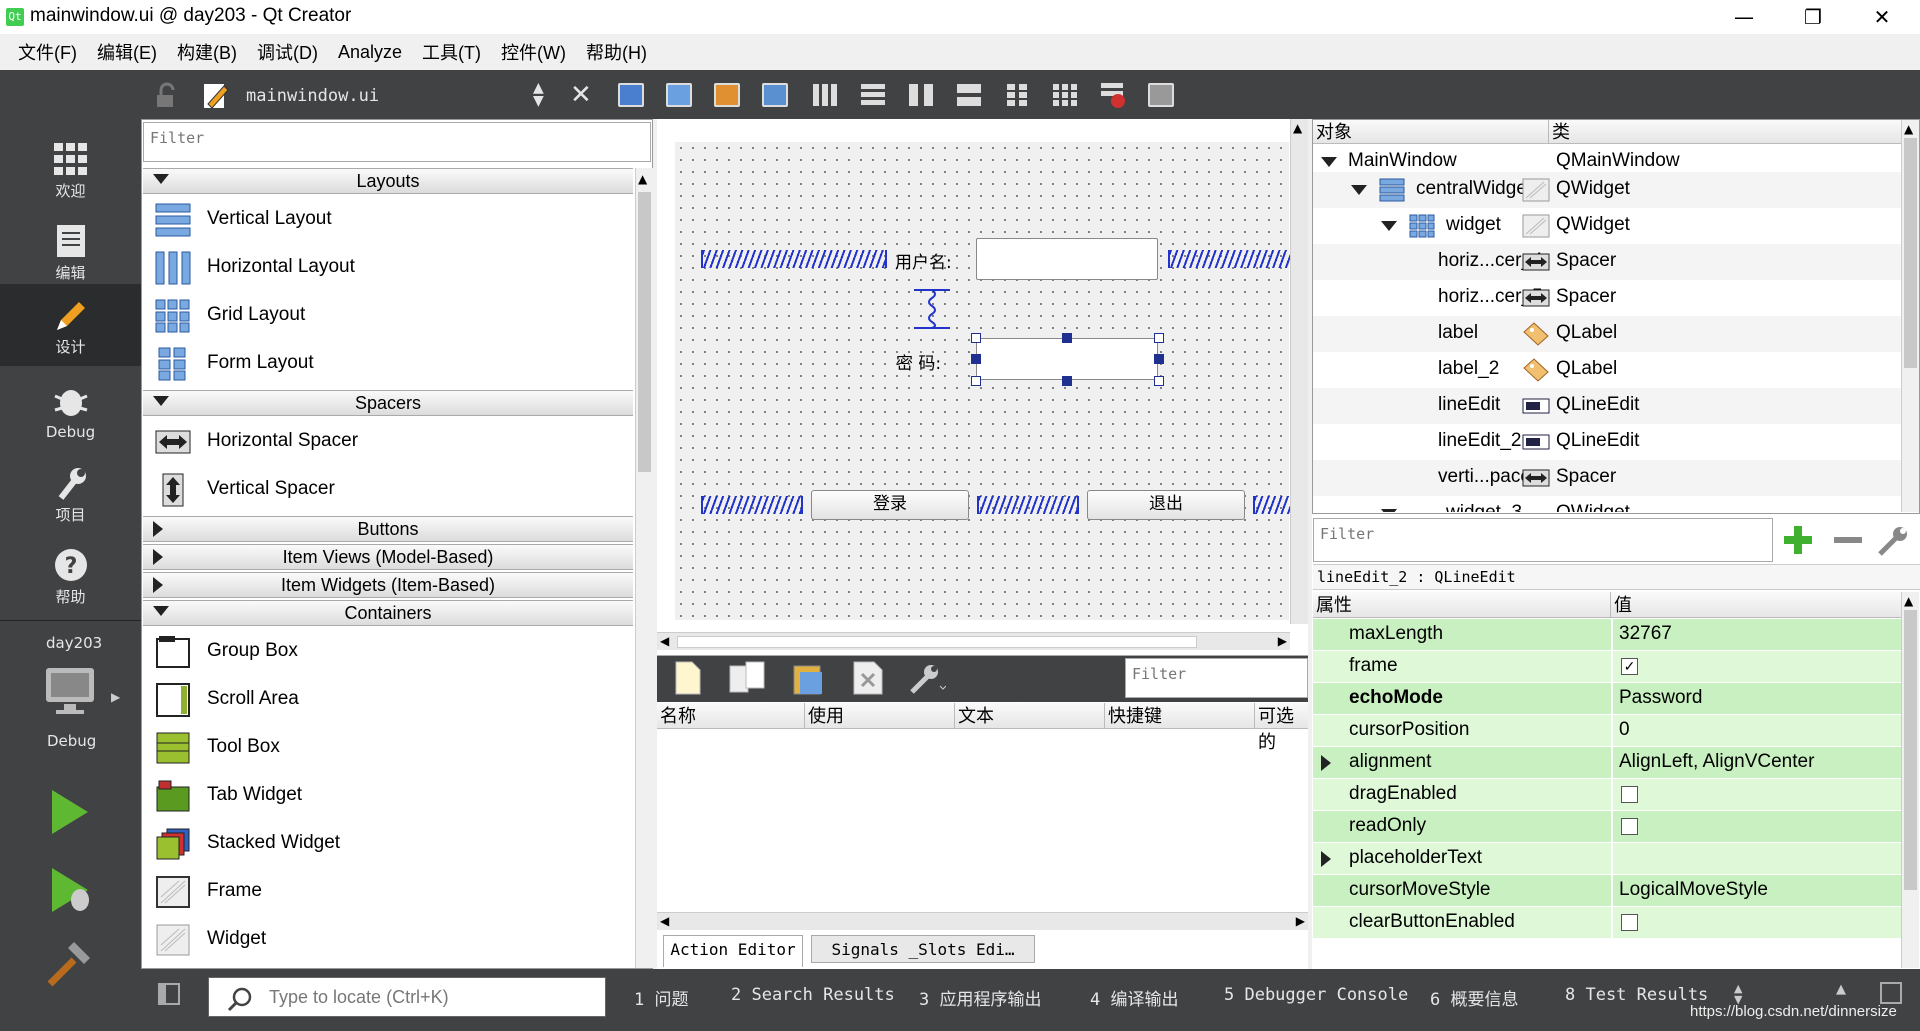  I want to click on property-row-dragenabled: dragEnabled, so click(1607, 795).